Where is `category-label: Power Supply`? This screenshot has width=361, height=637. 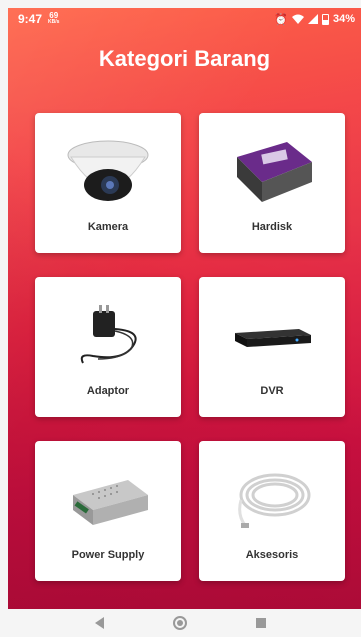 category-label: Power Supply is located at coordinates (108, 555).